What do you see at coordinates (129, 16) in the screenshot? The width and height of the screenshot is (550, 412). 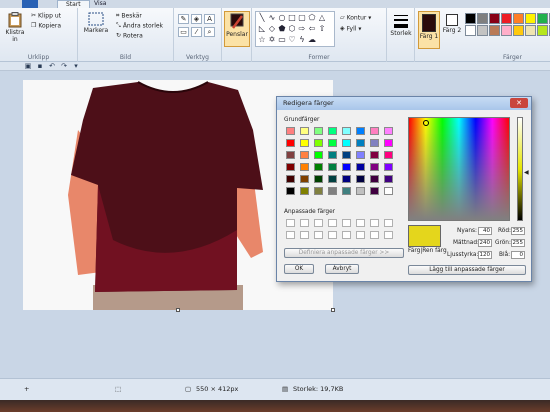 I see `crop-button: ⌗ Beskär` at bounding box center [129, 16].